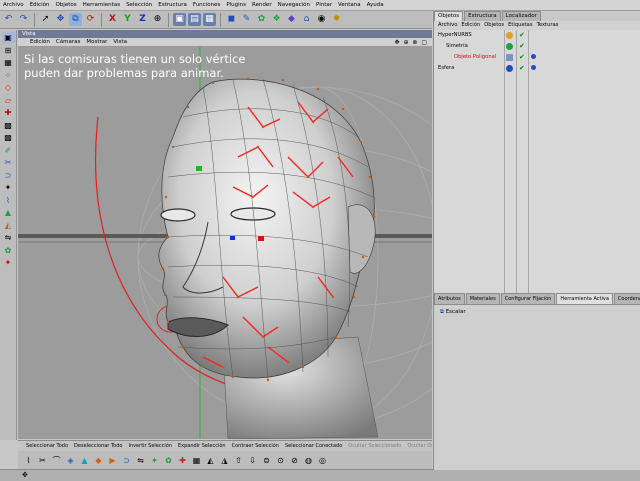 This screenshot has height=481, width=640. I want to click on checker-alt-icon: ▩, so click(8, 137).